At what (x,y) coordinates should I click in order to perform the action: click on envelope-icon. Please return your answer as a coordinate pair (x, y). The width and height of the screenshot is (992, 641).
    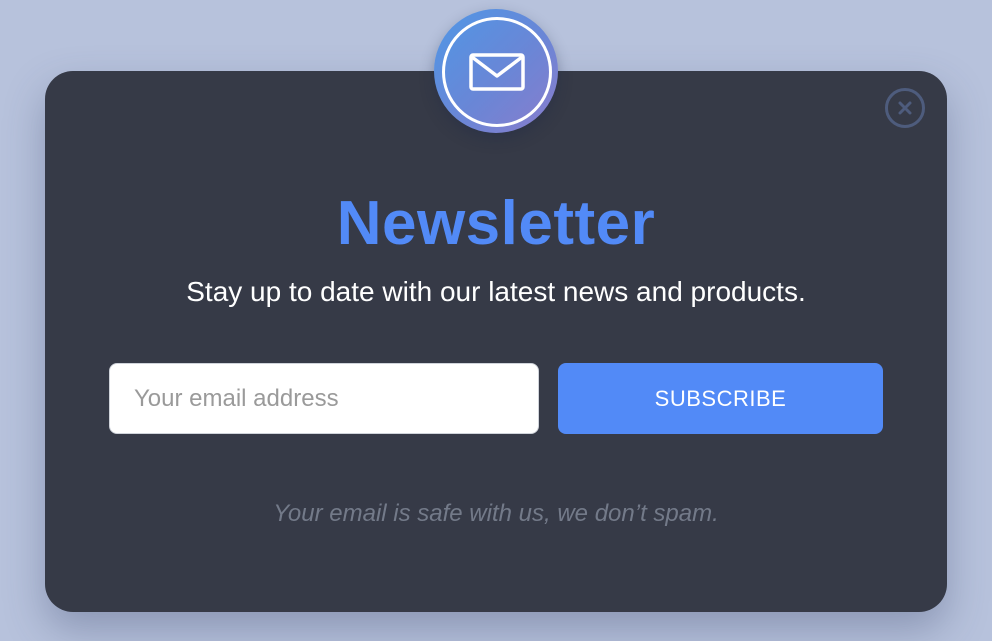
    Looking at the image, I should click on (497, 72).